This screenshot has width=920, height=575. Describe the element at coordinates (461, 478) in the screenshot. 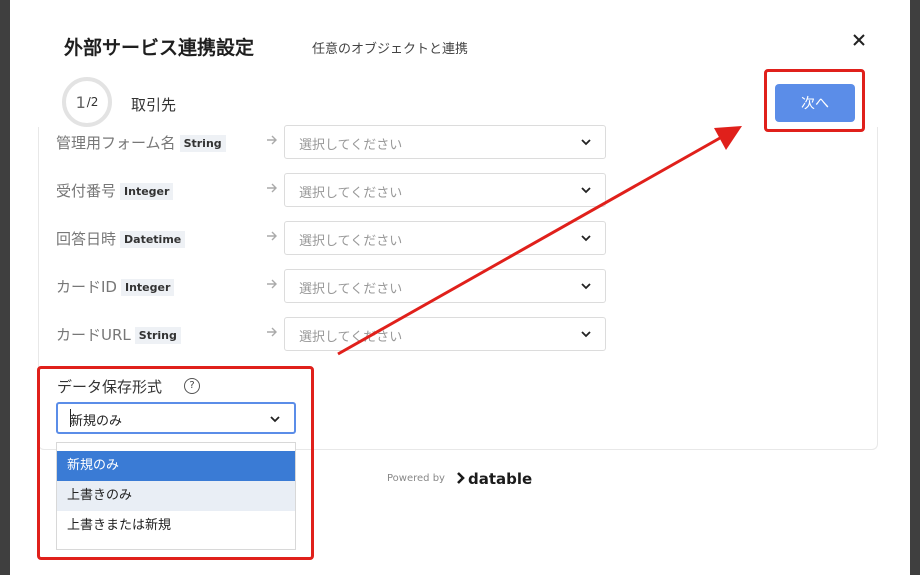

I see `brand-chevron-icon` at that location.